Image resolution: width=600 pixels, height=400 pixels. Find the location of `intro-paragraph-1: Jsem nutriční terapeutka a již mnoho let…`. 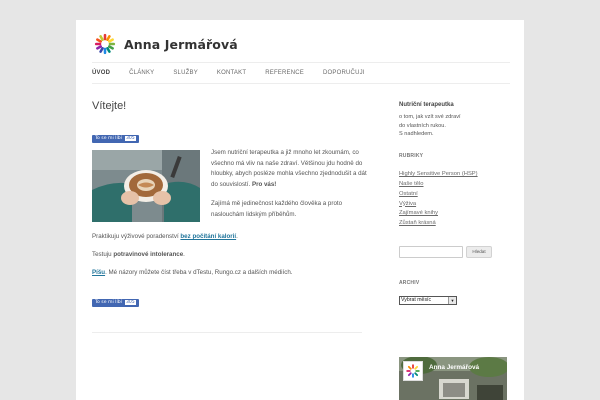

intro-paragraph-1: Jsem nutriční terapeutka a již mnoho let… is located at coordinates (289, 168).